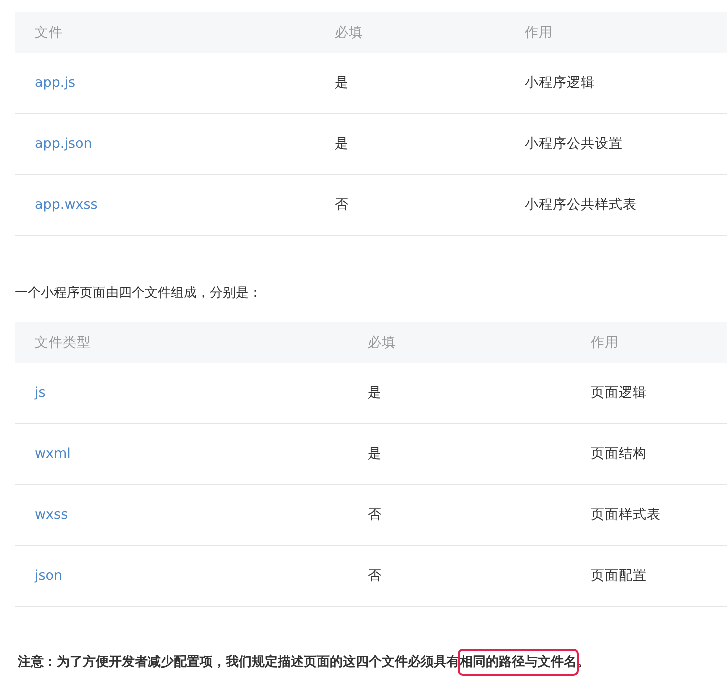  What do you see at coordinates (63, 144) in the screenshot?
I see `file-link: app.json` at bounding box center [63, 144].